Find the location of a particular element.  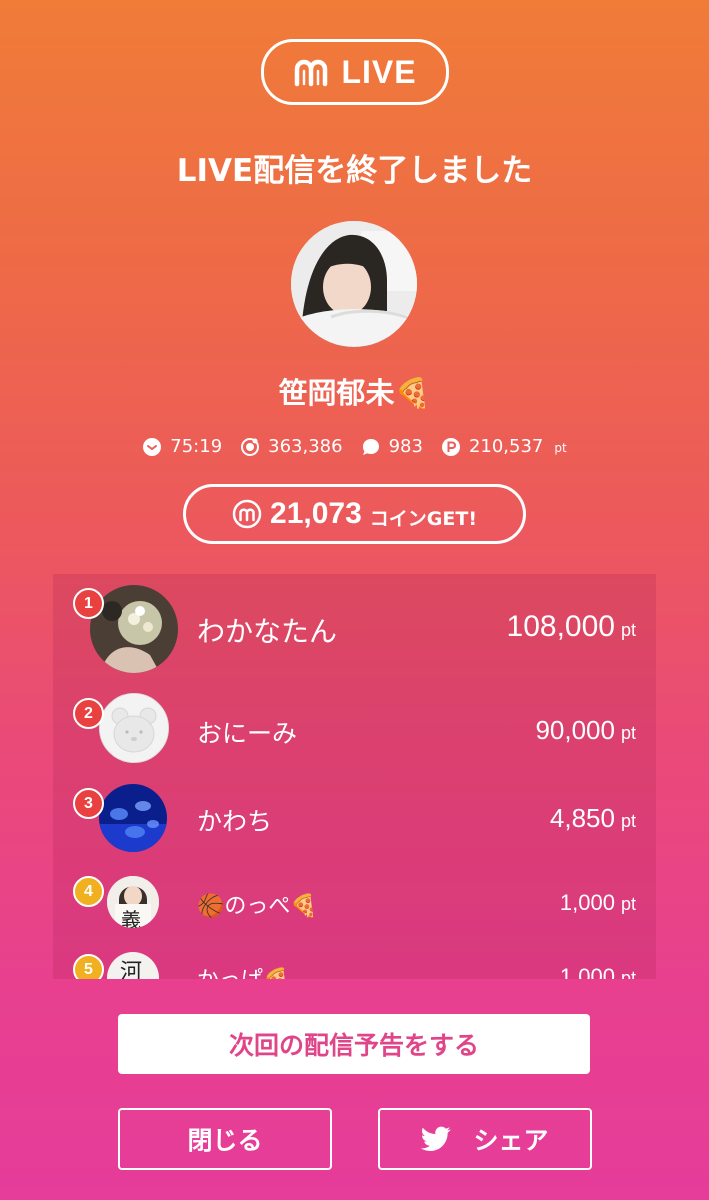

coin-icon is located at coordinates (247, 514).